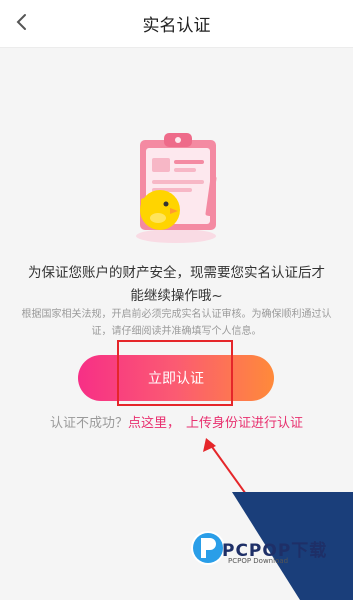  I want to click on clipboard-with-chick-illustration, so click(176, 188).